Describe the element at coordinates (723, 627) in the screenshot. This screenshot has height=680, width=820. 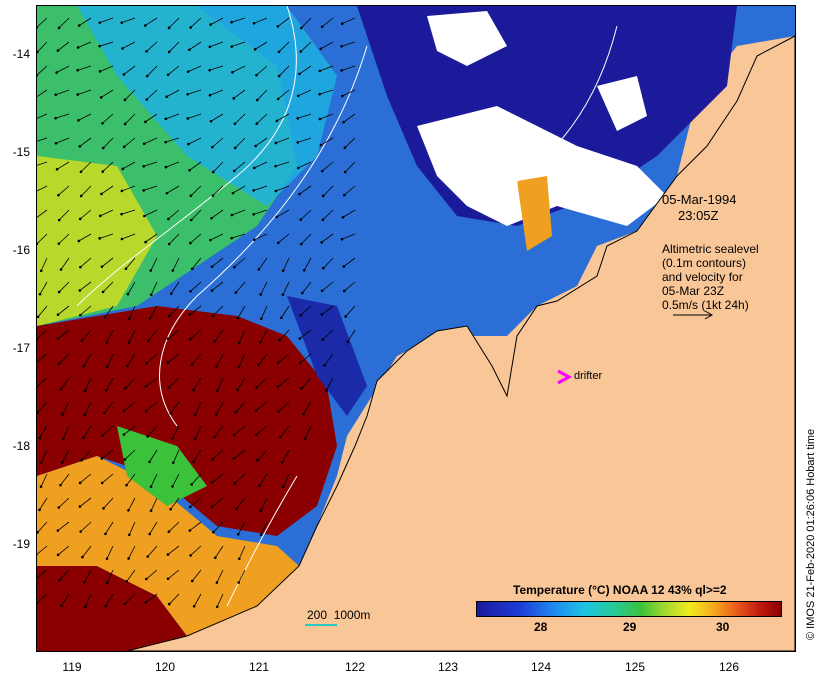
I see `colorbar-tick: 30` at that location.